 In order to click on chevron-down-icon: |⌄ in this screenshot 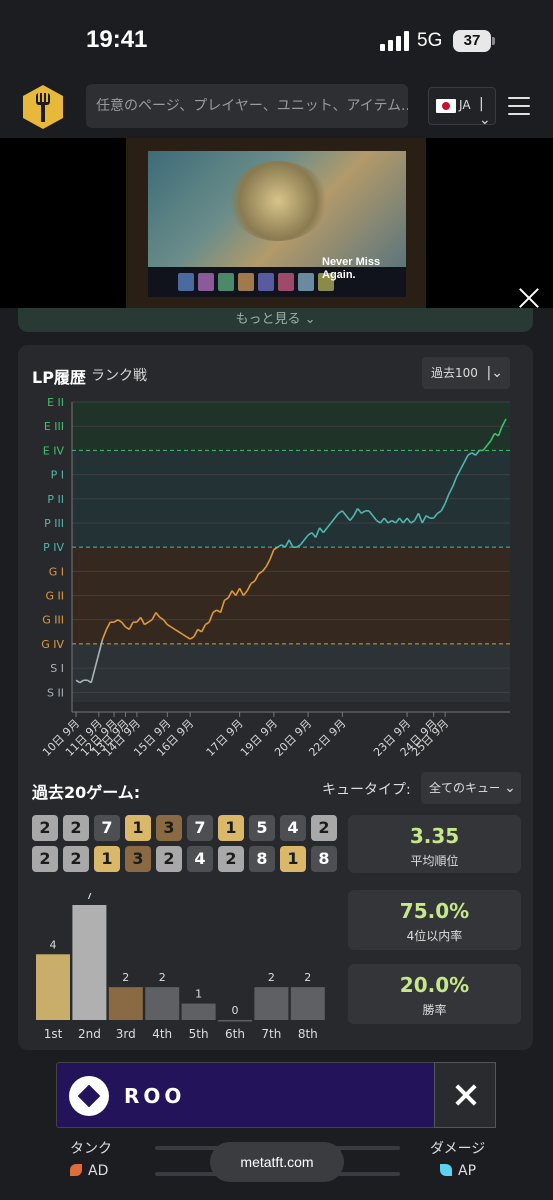, I will do `click(485, 112)`.